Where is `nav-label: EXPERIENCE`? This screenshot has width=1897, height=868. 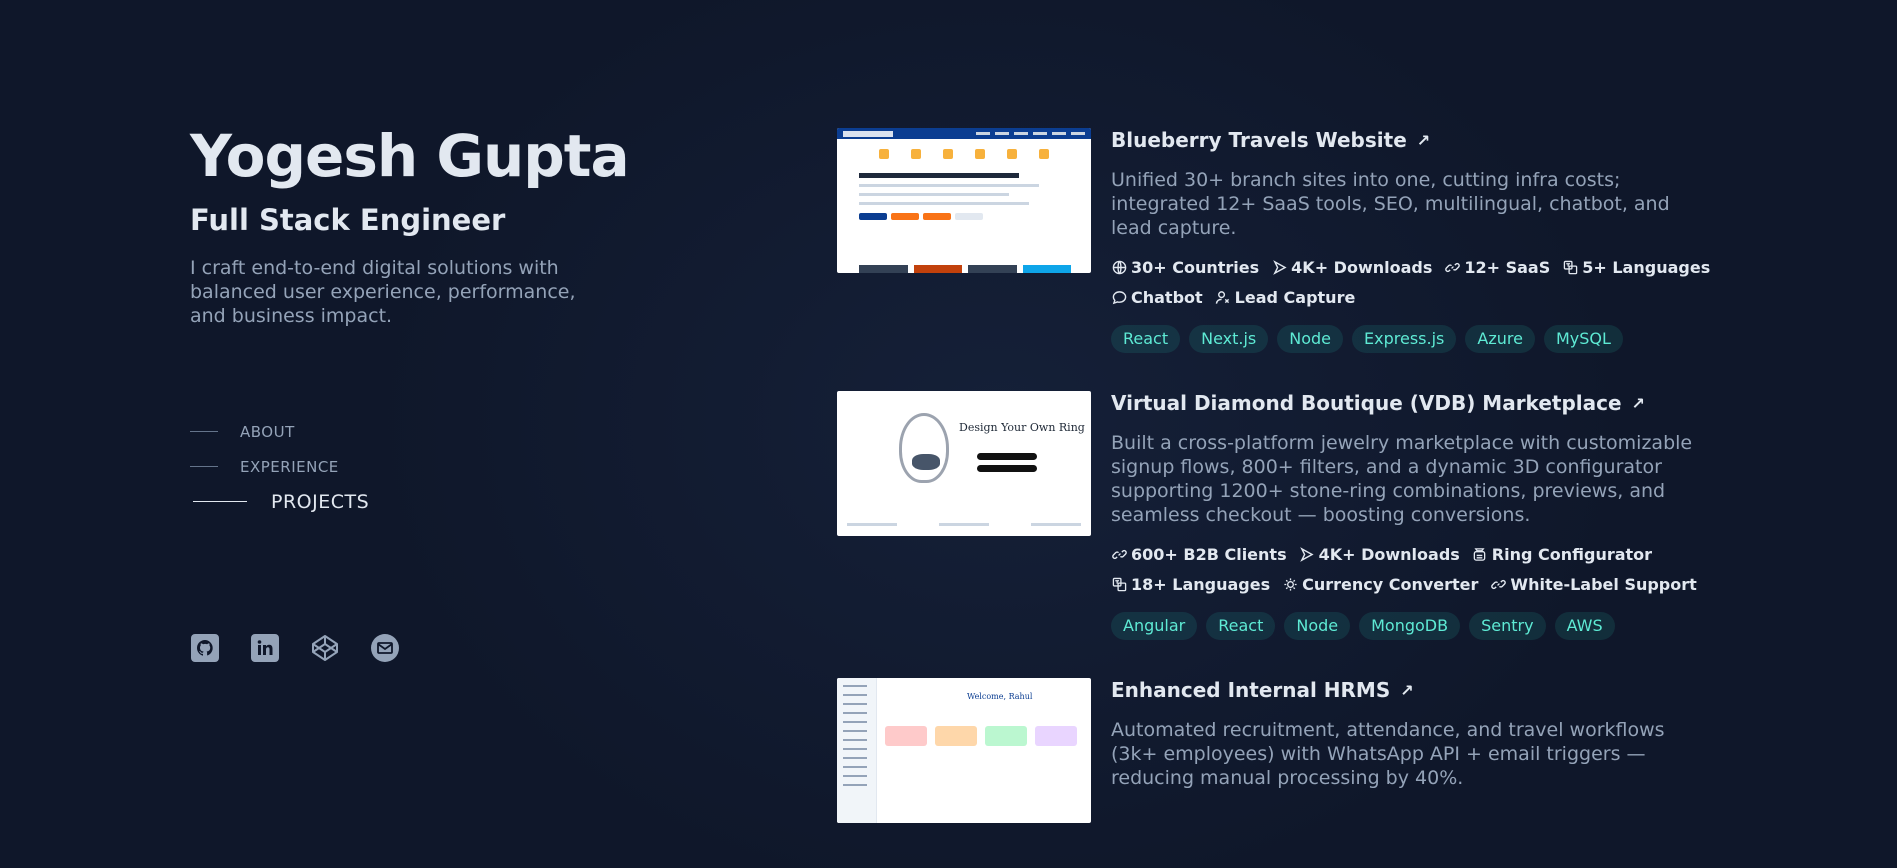
nav-label: EXPERIENCE is located at coordinates (289, 466).